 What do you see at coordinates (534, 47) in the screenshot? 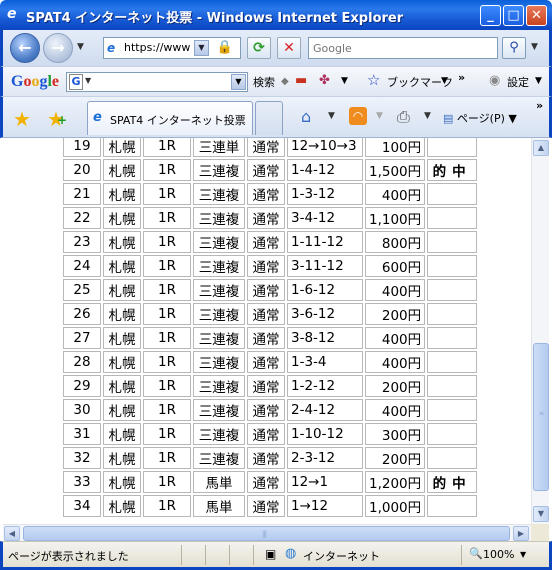
I see `search-options-dropdown-icon: ▼` at bounding box center [534, 47].